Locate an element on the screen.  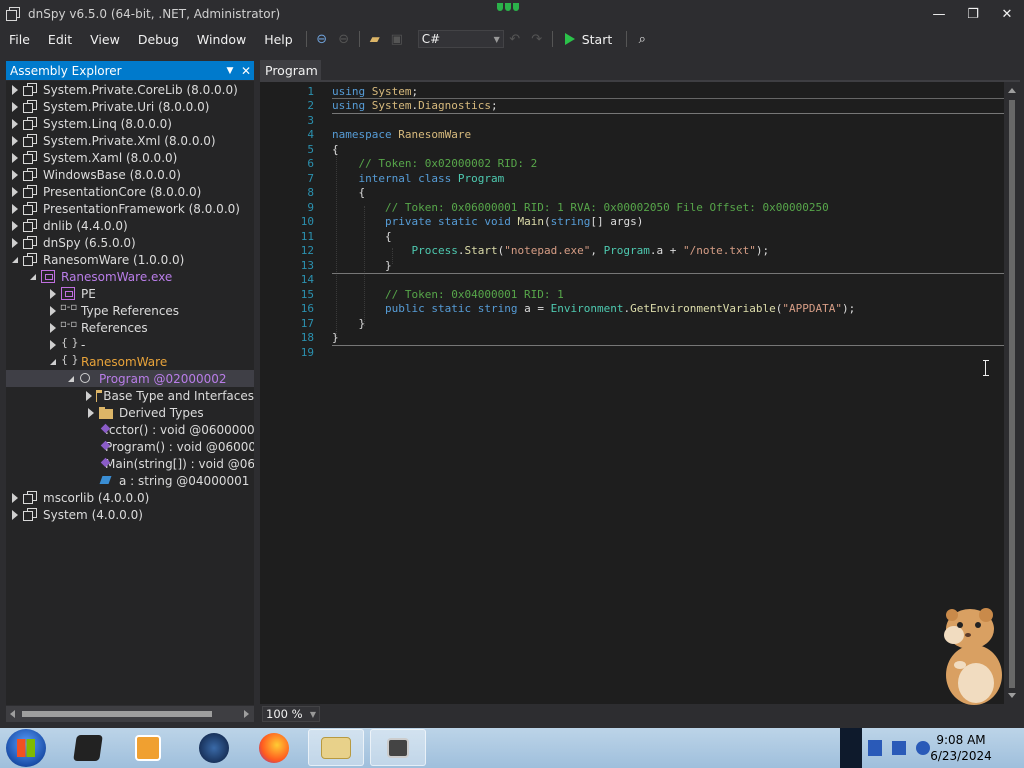
tree-item: System.Private.Xml (8.0.0.0) is located at coordinates (130, 140).